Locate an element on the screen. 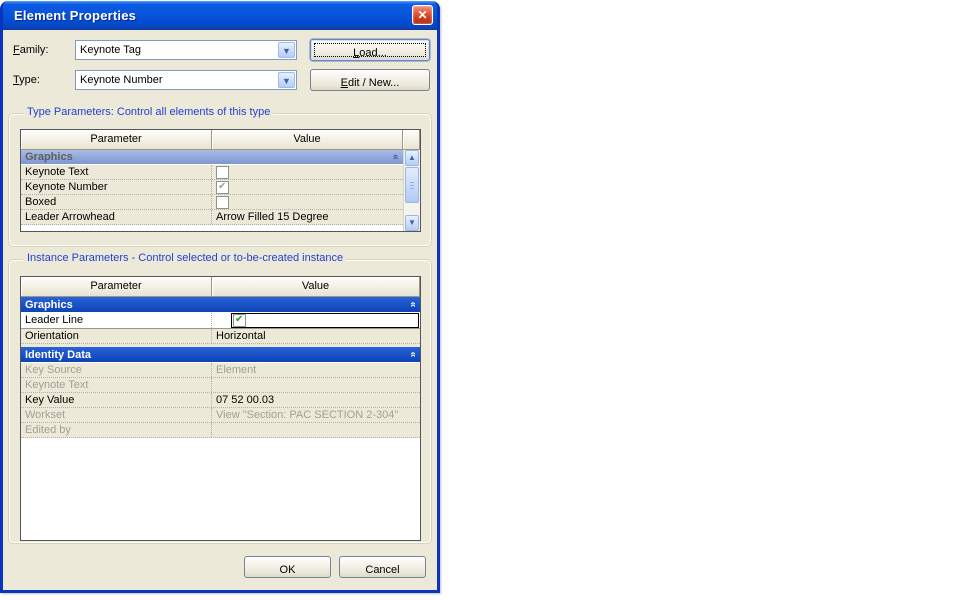  close-icon: ✕ is located at coordinates (422, 15).